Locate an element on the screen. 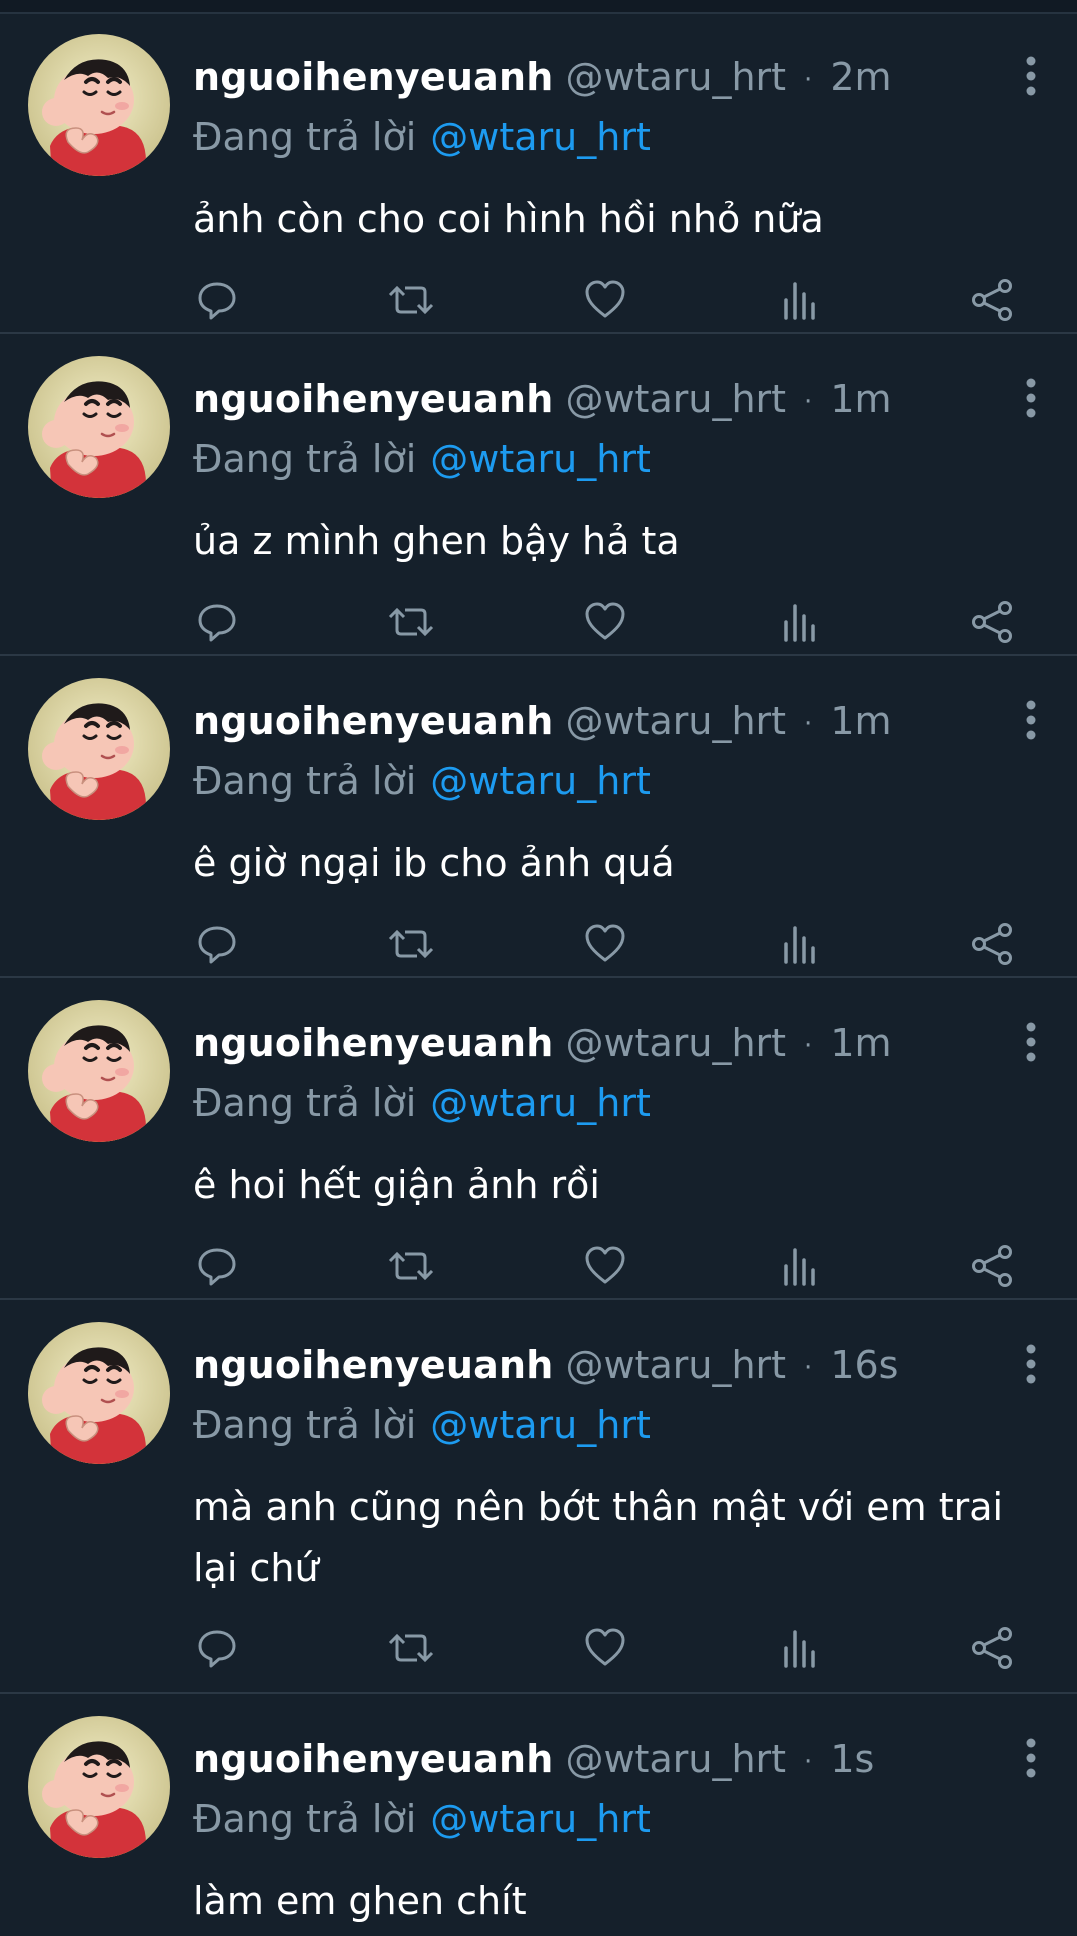 The image size is (1077, 1936). tweet-header: nguoihenyeuanh @wtaru_hrt · 2m is located at coordinates (635, 77).